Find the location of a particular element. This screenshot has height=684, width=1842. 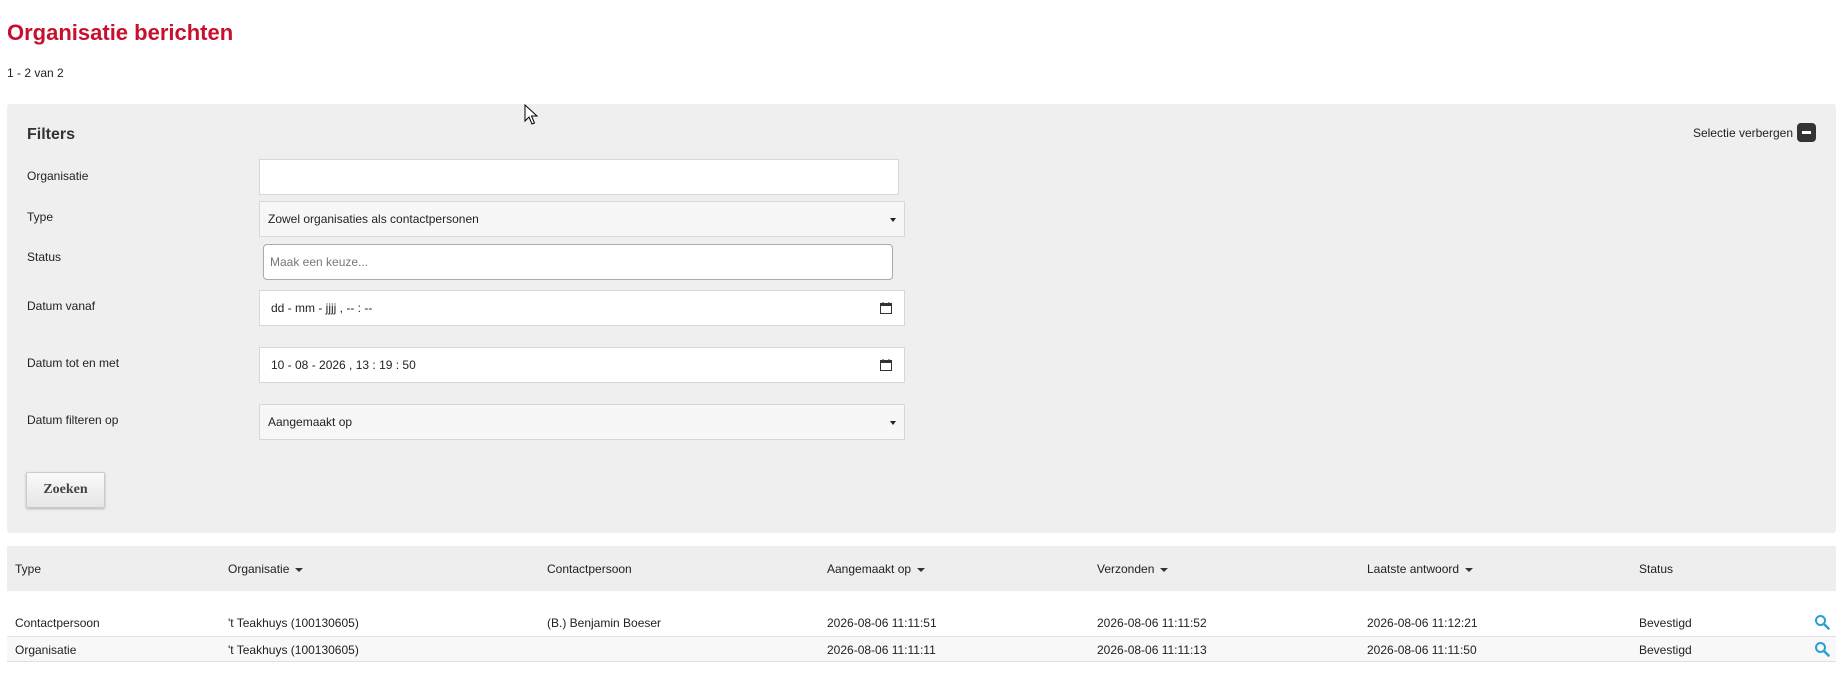

header-laatste-antwoord: Laatste antwoord is located at coordinates (1420, 569).